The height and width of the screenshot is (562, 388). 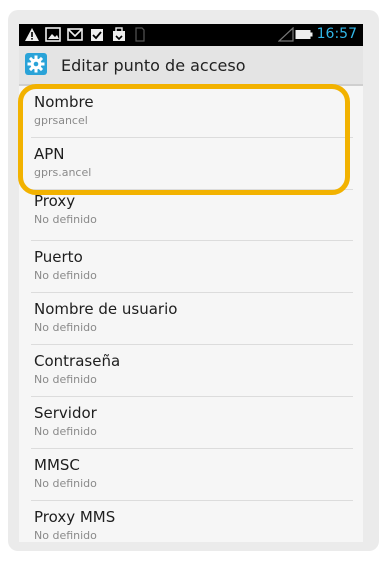 I want to click on setting-servidor: Servidor No definido, so click(x=191, y=423).